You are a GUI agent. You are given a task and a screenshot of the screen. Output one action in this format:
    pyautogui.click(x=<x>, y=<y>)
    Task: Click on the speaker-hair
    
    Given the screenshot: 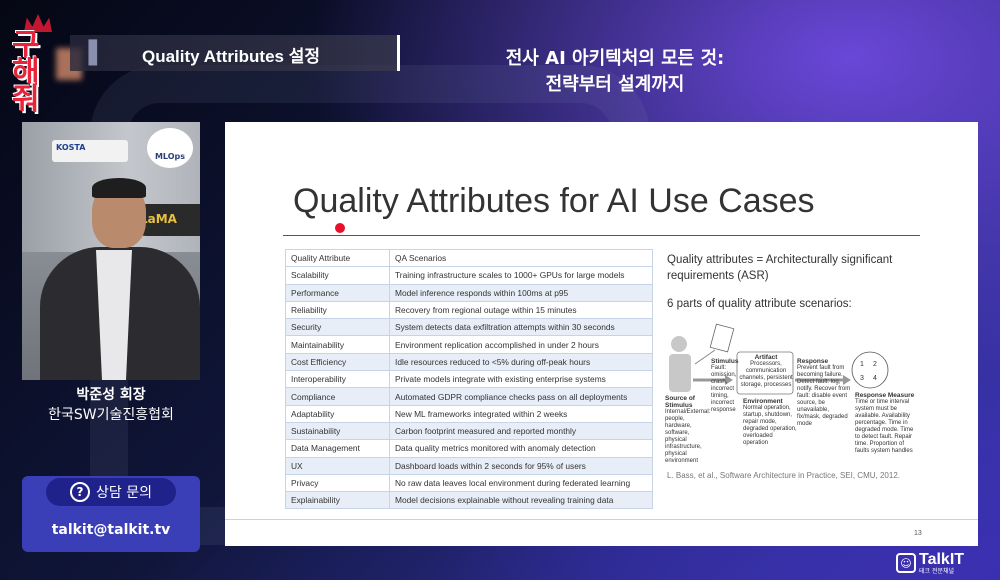 What is the action you would take?
    pyautogui.click(x=119, y=188)
    